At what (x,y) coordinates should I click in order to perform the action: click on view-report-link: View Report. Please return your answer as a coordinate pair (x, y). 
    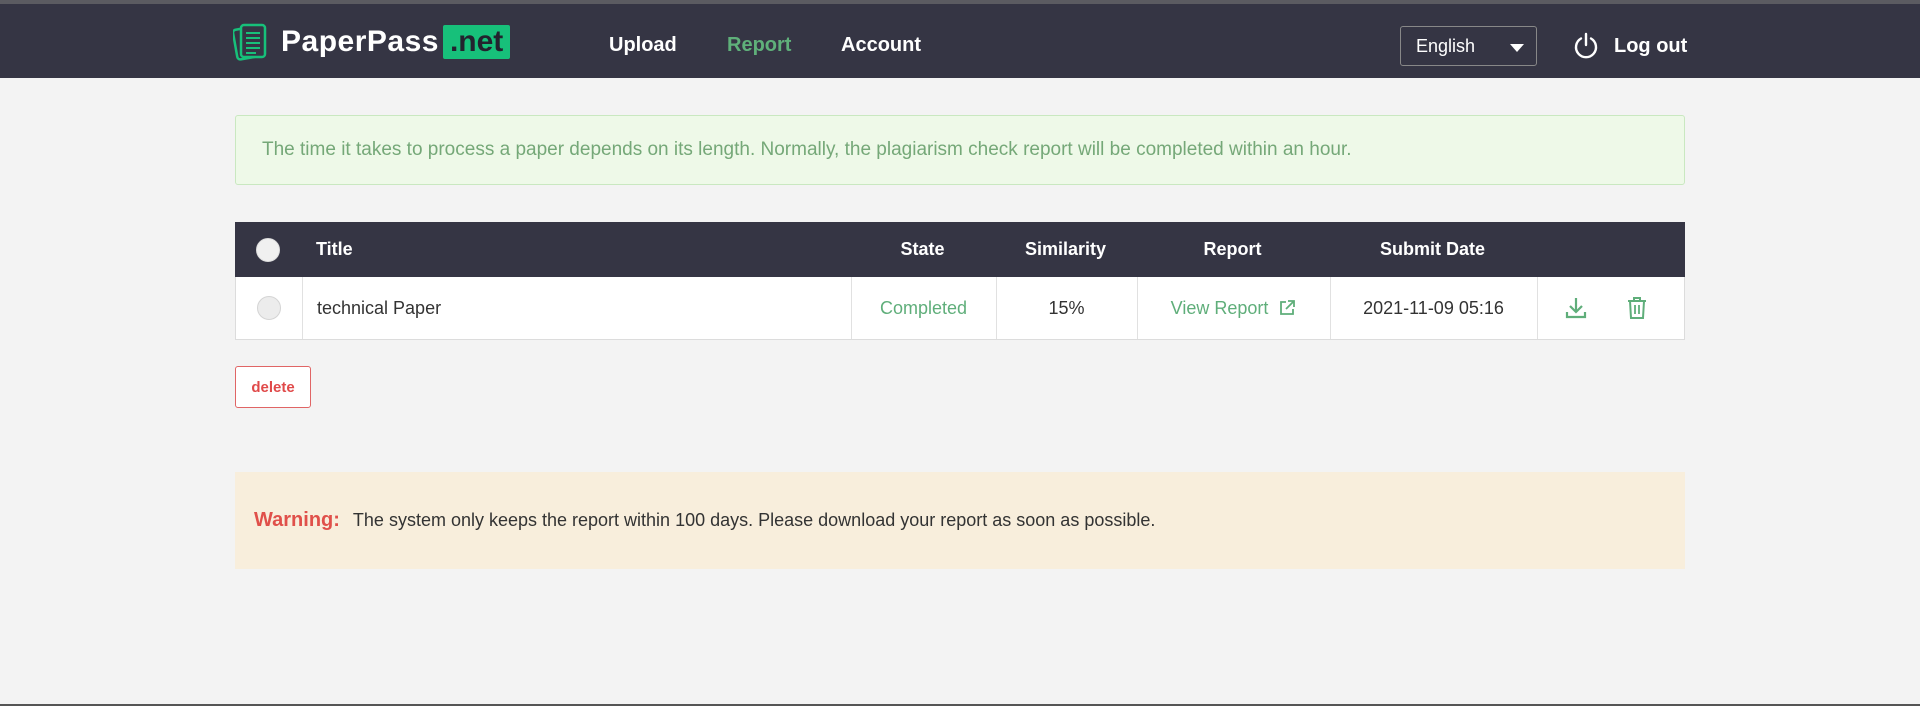
    Looking at the image, I should click on (1233, 308).